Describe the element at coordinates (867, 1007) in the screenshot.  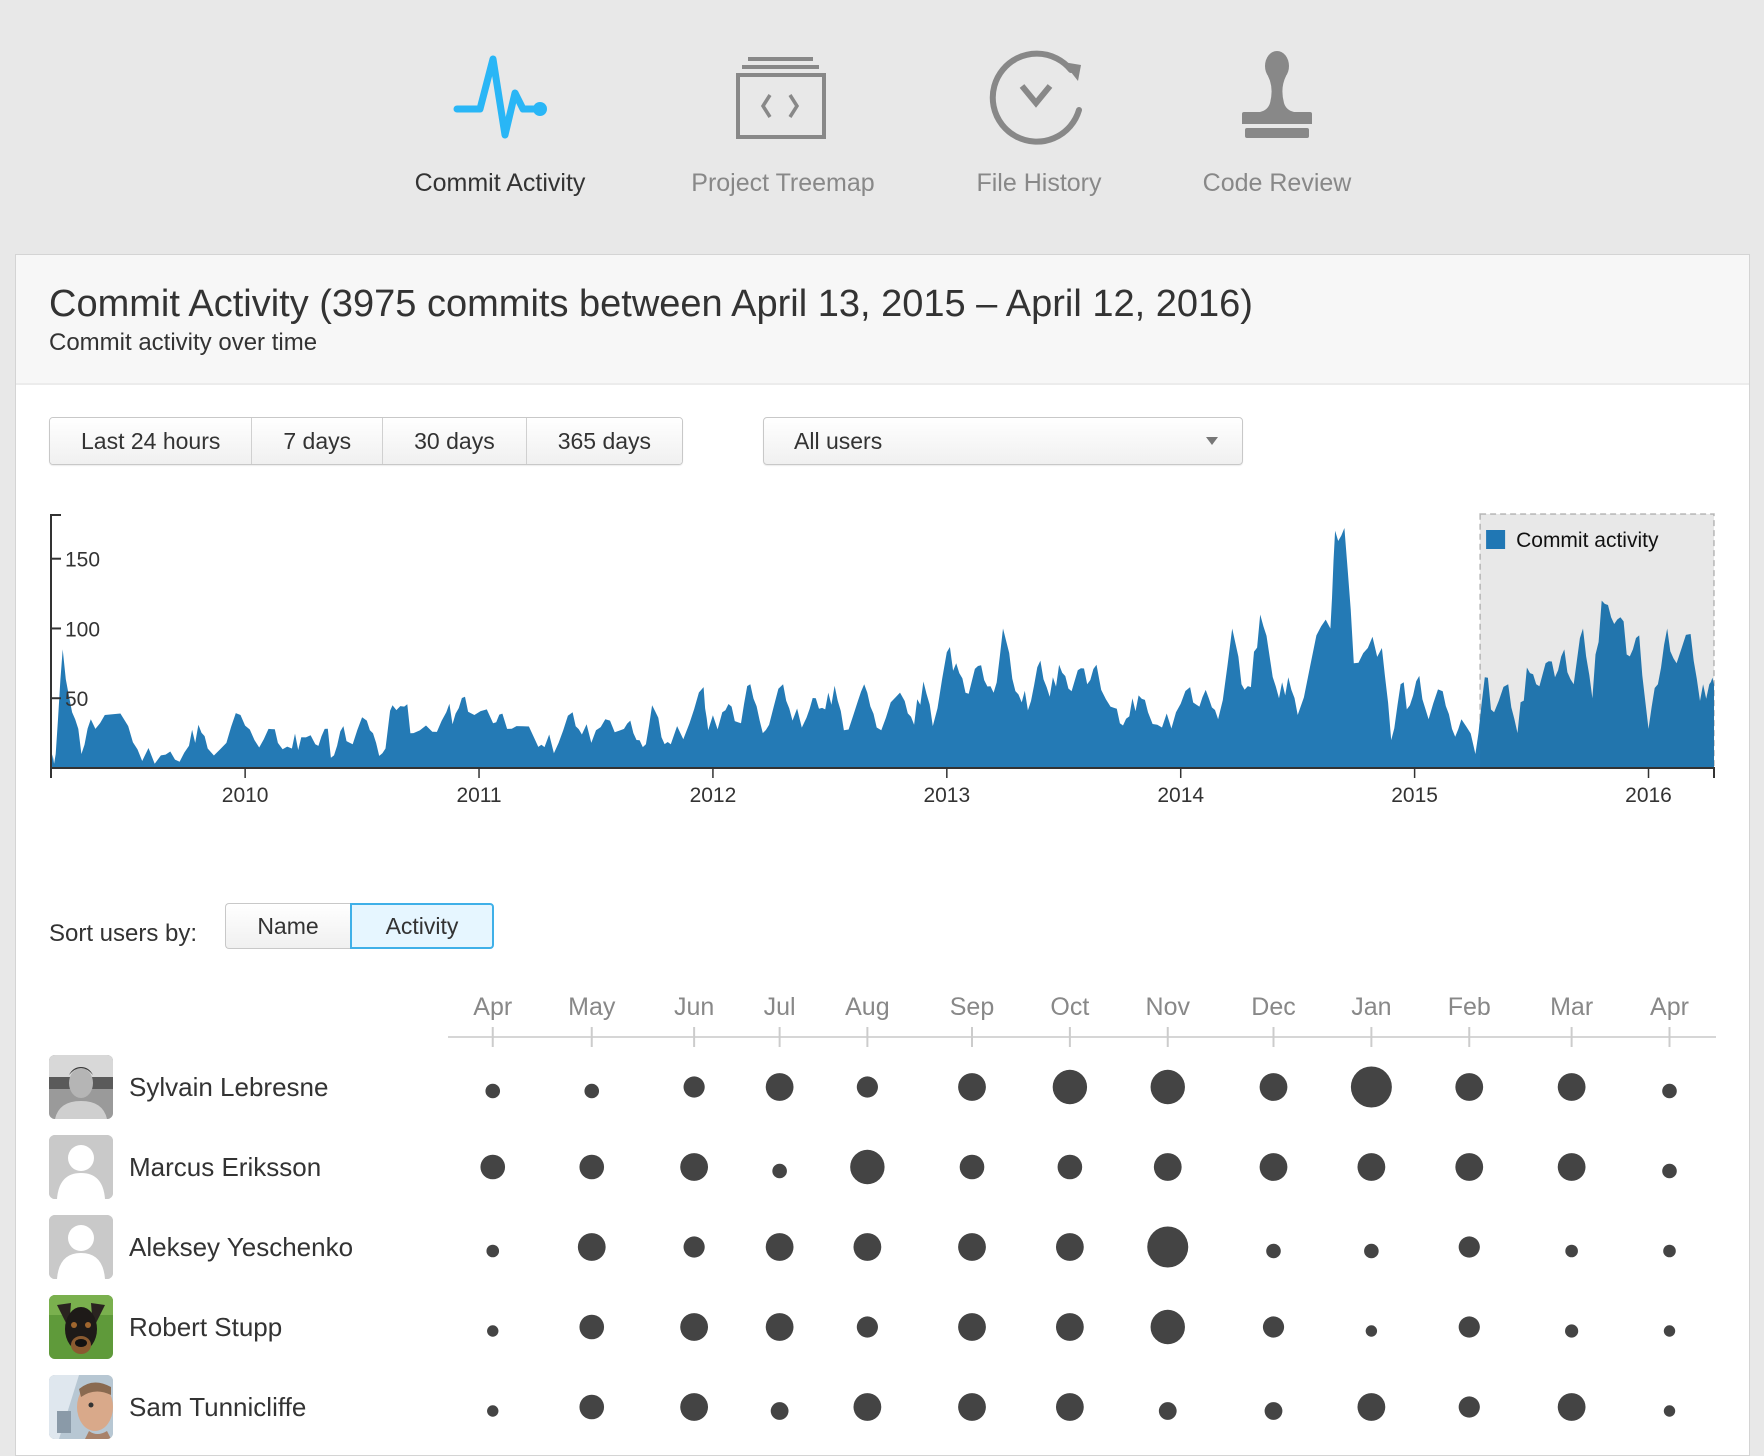
I see `month-label: Aug` at that location.